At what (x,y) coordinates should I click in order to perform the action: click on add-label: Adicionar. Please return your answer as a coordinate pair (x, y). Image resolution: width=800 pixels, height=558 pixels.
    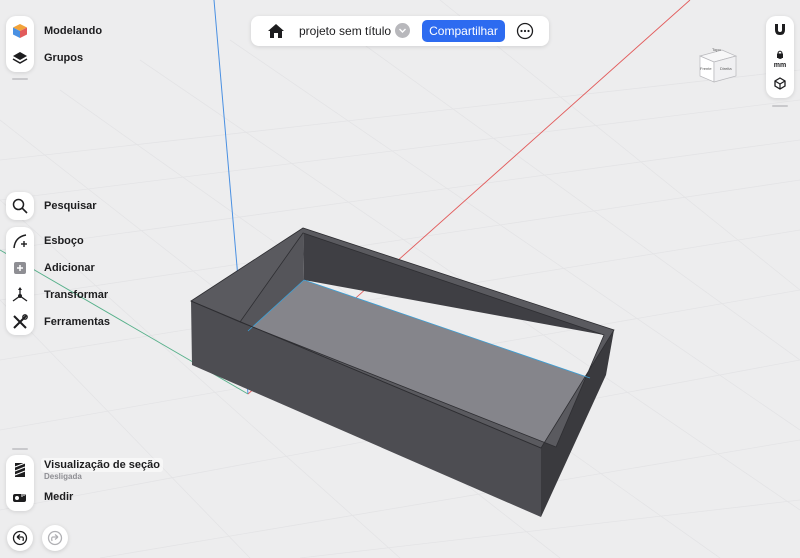
    Looking at the image, I should click on (69, 268).